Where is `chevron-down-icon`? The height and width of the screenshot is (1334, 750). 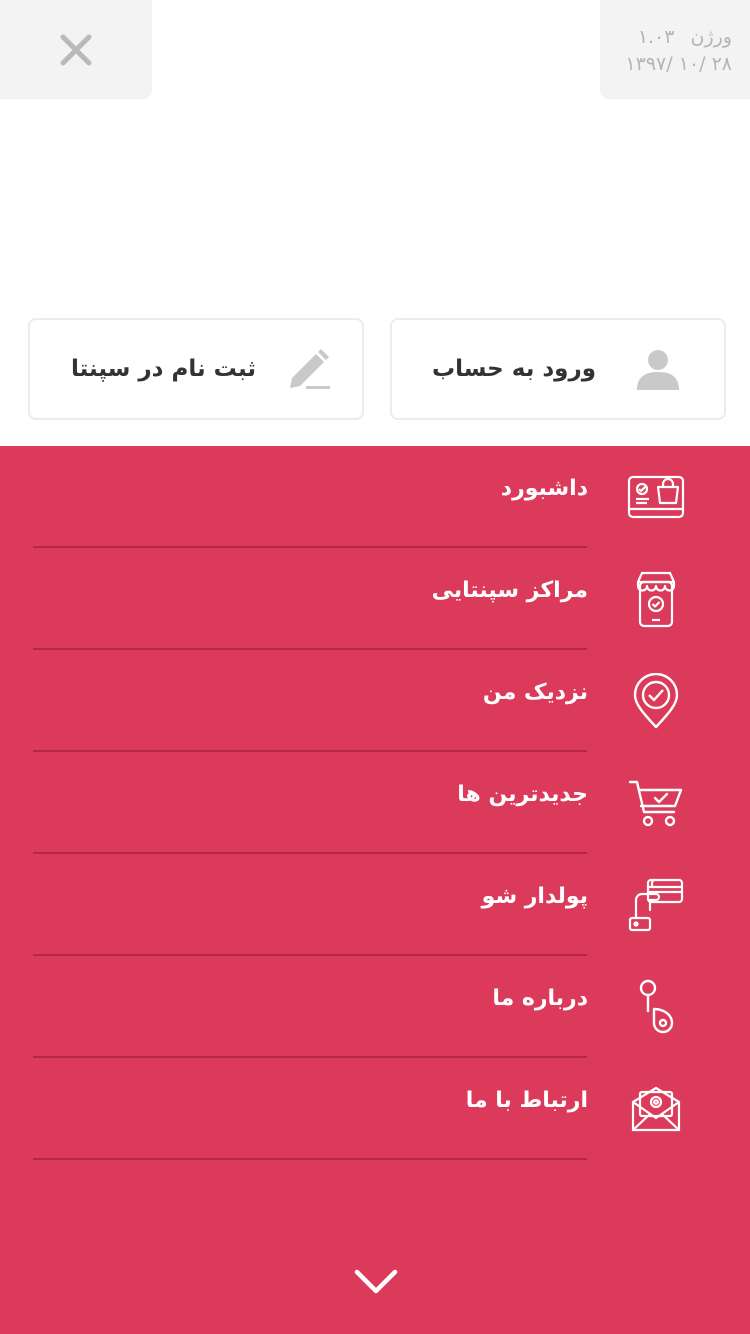
chevron-down-icon is located at coordinates (376, 1281).